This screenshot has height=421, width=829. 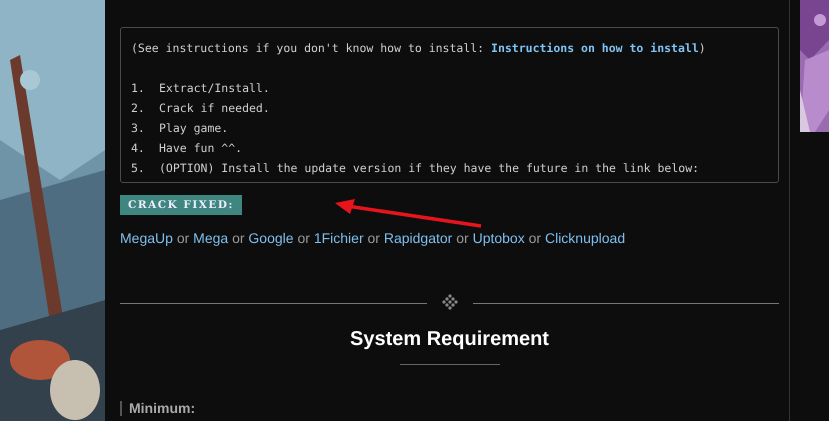 I want to click on download-link: 1Fichier, so click(x=339, y=238).